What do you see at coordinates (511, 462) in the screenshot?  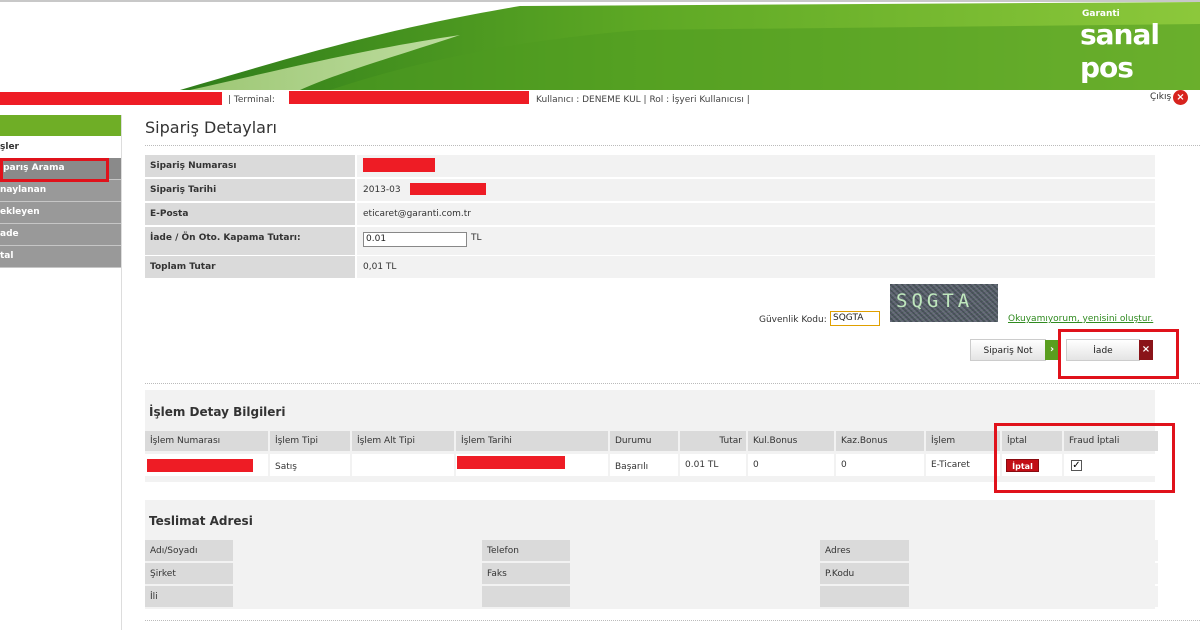 I see `redacted-transaction-date` at bounding box center [511, 462].